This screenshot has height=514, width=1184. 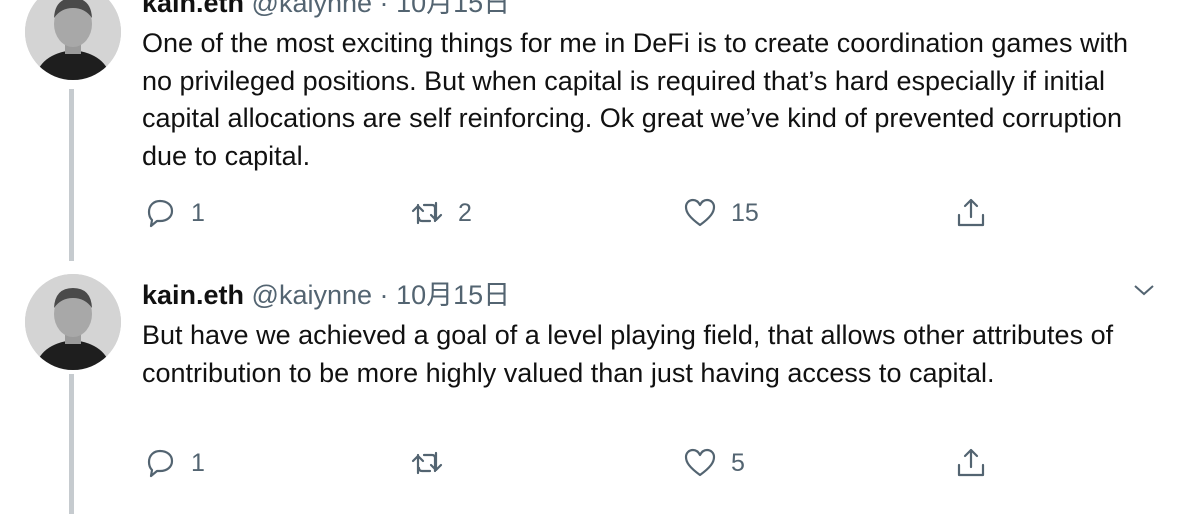 What do you see at coordinates (738, 462) in the screenshot?
I see `like-count: 5` at bounding box center [738, 462].